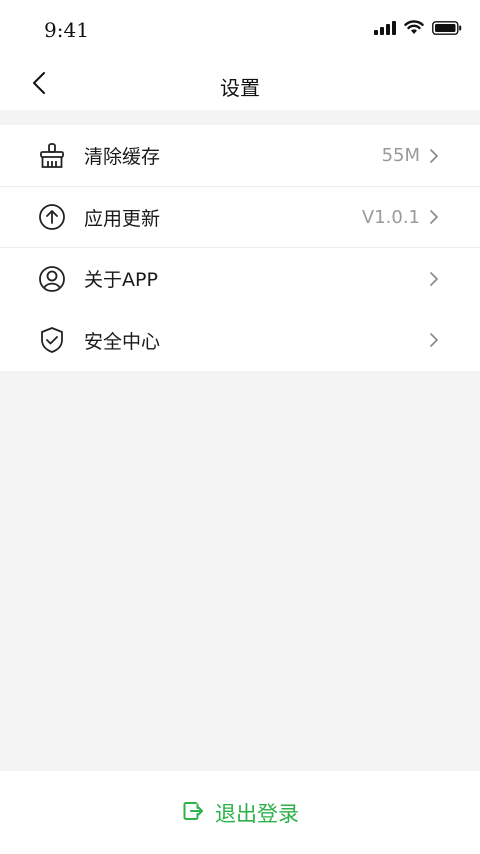  Describe the element at coordinates (52, 217) in the screenshot. I see `arrow-up-circle-icon` at that location.